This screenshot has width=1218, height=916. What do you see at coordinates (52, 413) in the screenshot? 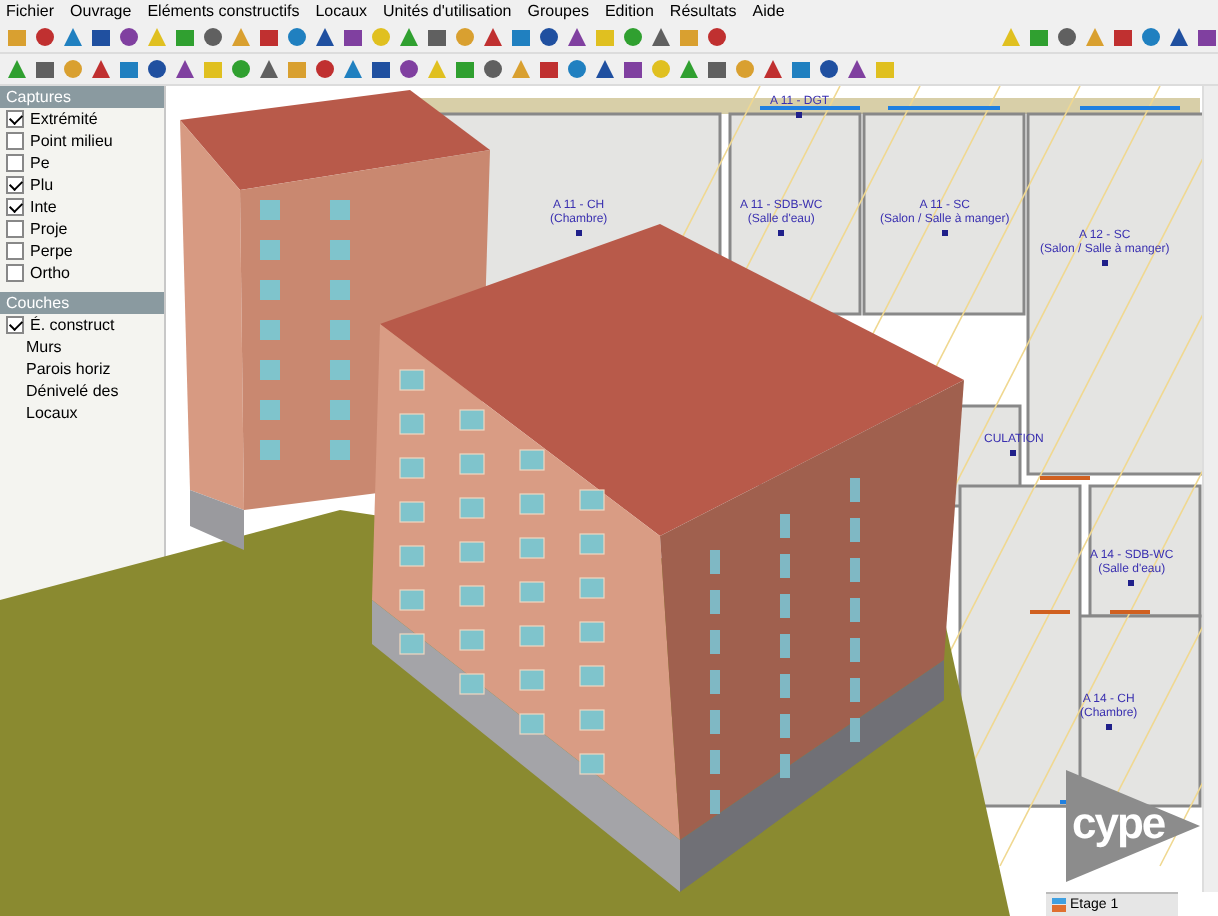
I see `layer-label: Locaux` at bounding box center [52, 413].